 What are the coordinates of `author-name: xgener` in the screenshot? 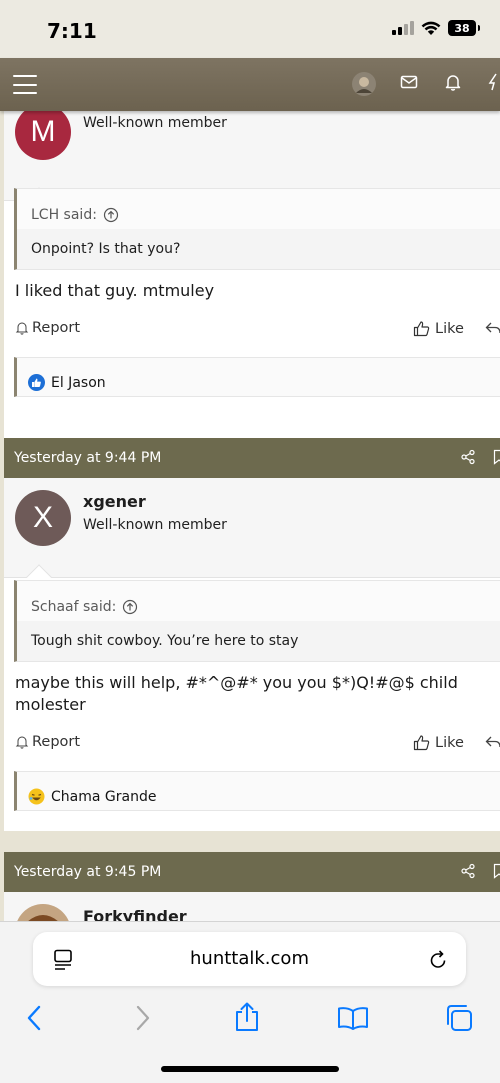 It's located at (114, 501).